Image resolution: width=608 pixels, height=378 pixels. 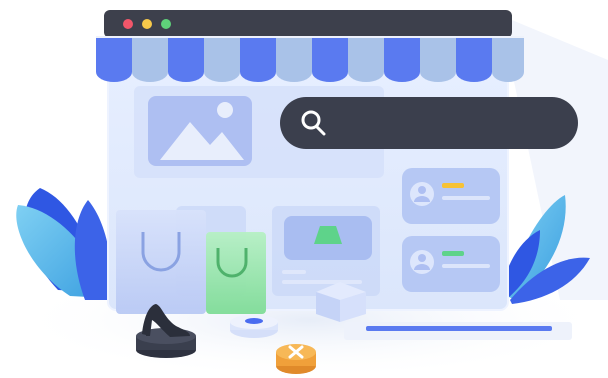 What do you see at coordinates (166, 24) in the screenshot?
I see `window-maximize-dot` at bounding box center [166, 24].